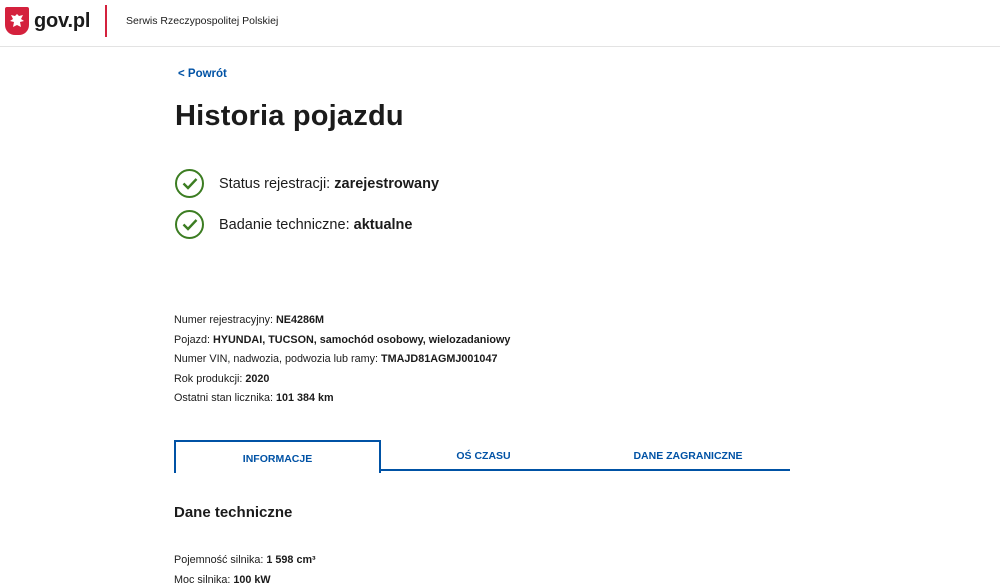 Image resolution: width=1000 pixels, height=583 pixels. What do you see at coordinates (202, 578) in the screenshot?
I see `tech-label: Moc silnika:` at bounding box center [202, 578].